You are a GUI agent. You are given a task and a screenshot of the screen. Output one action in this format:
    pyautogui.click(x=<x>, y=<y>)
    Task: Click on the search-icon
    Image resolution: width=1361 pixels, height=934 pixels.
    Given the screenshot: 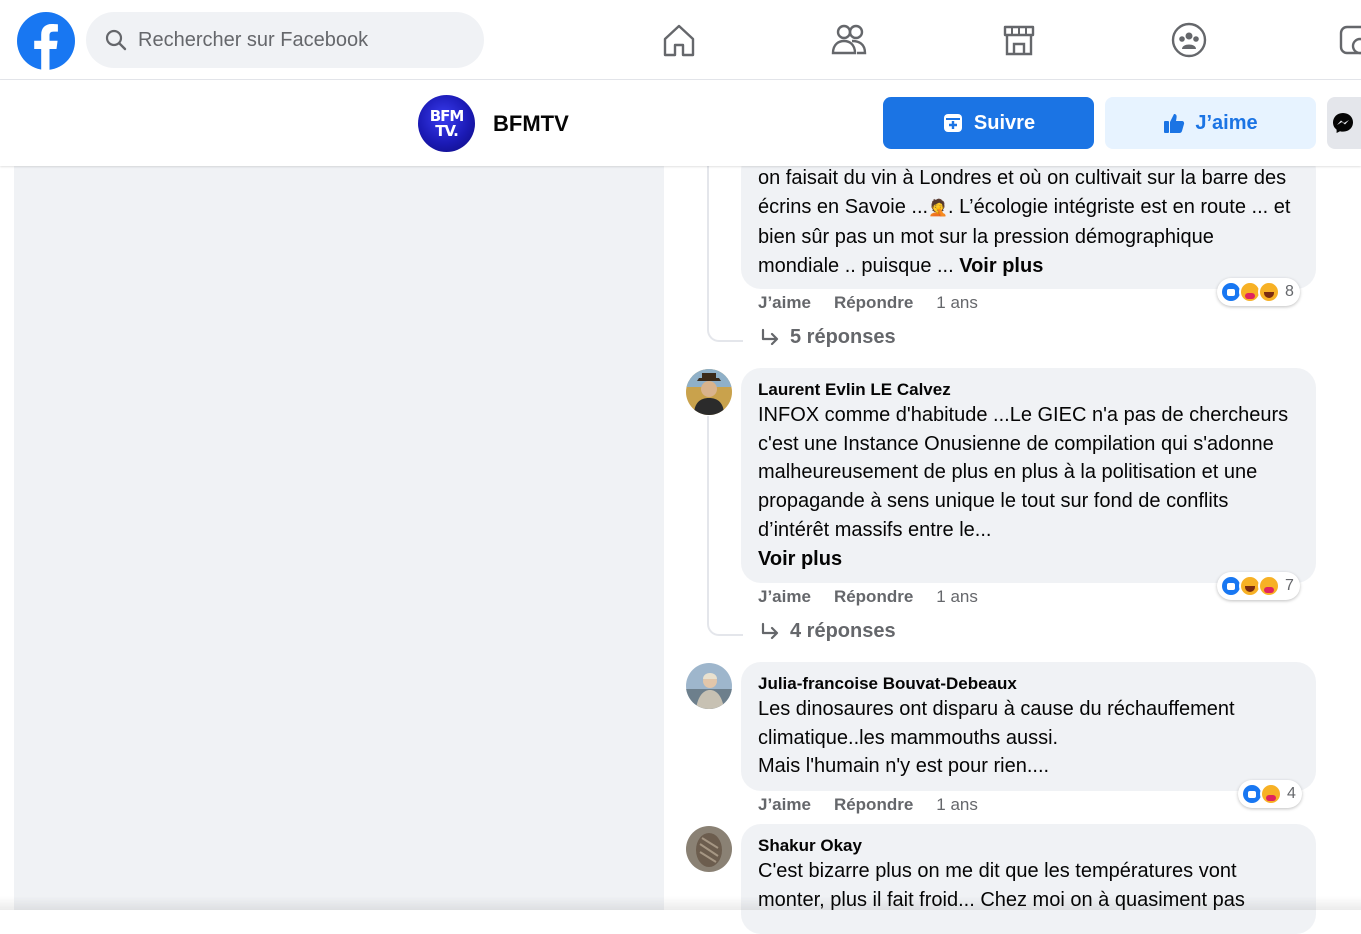 What is the action you would take?
    pyautogui.click(x=116, y=40)
    